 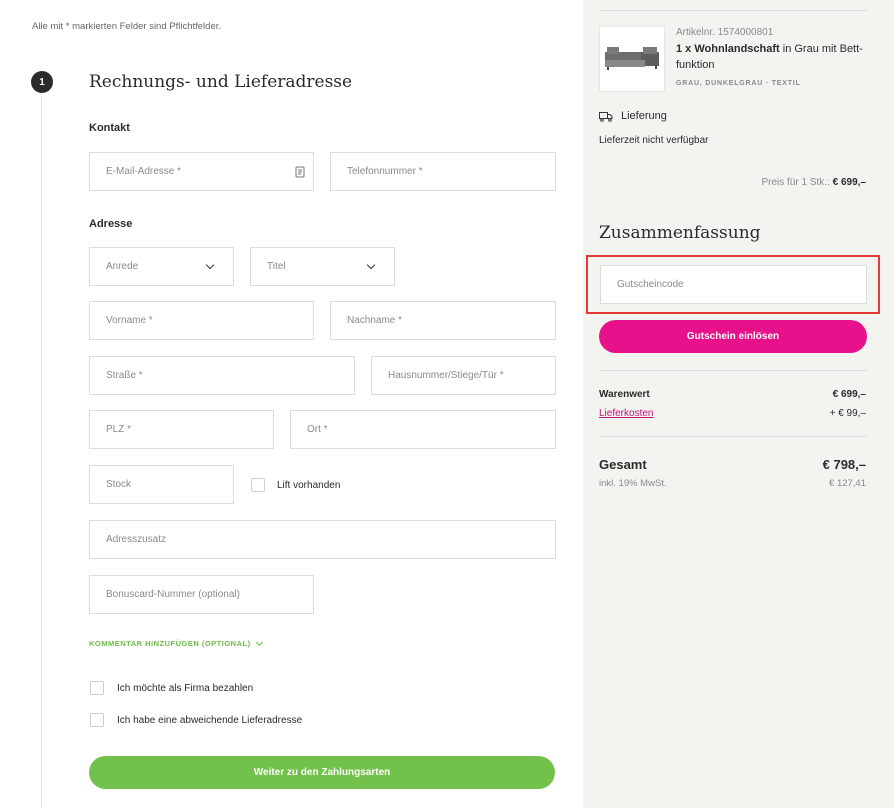 I want to click on phone-placeholder: Telefonnummer *, so click(x=385, y=171).